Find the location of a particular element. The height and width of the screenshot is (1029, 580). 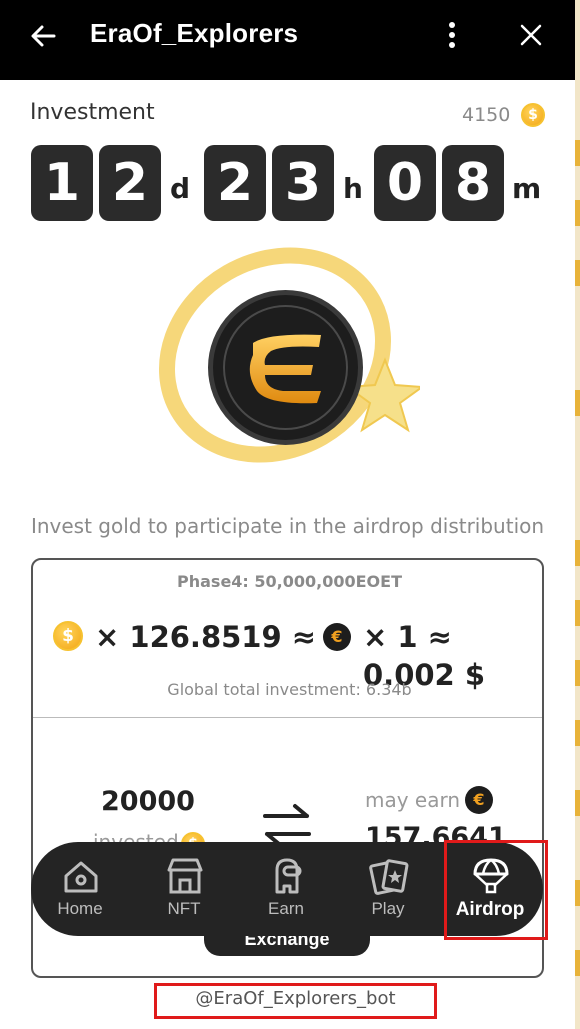

investment-label: Investment is located at coordinates (92, 112).